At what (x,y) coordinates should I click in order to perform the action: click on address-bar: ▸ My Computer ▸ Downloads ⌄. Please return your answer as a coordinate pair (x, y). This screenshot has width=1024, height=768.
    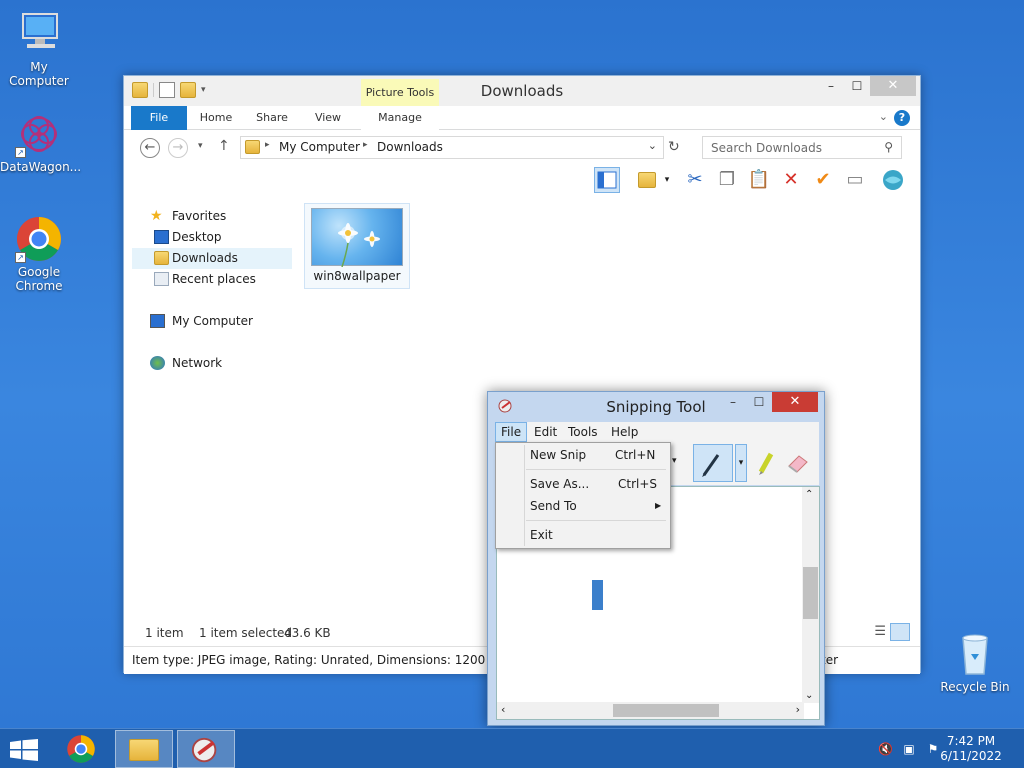
    Looking at the image, I should click on (452, 147).